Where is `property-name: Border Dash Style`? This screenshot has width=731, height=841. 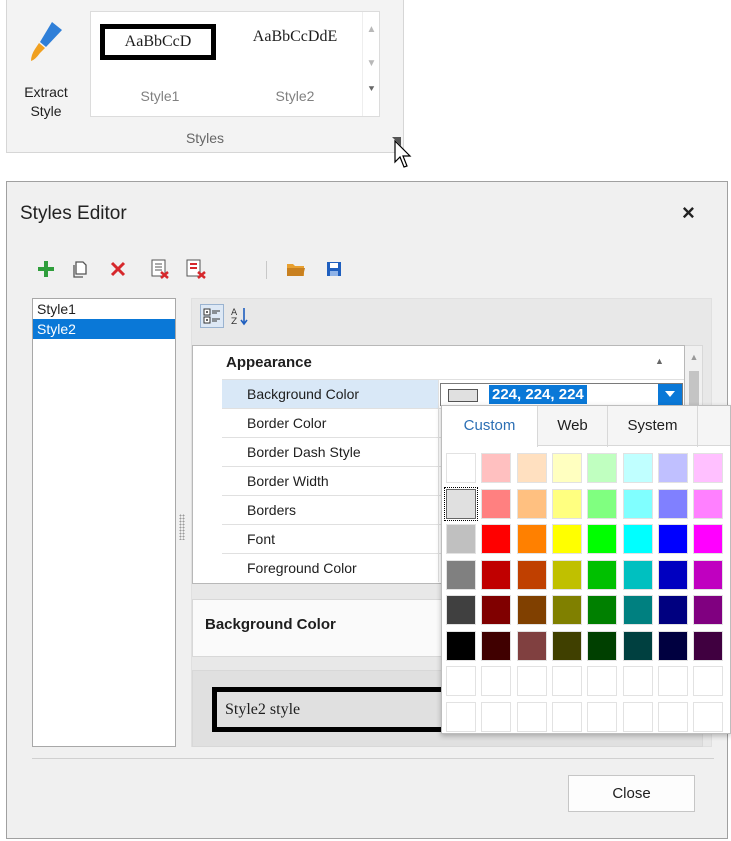 property-name: Border Dash Style is located at coordinates (330, 452).